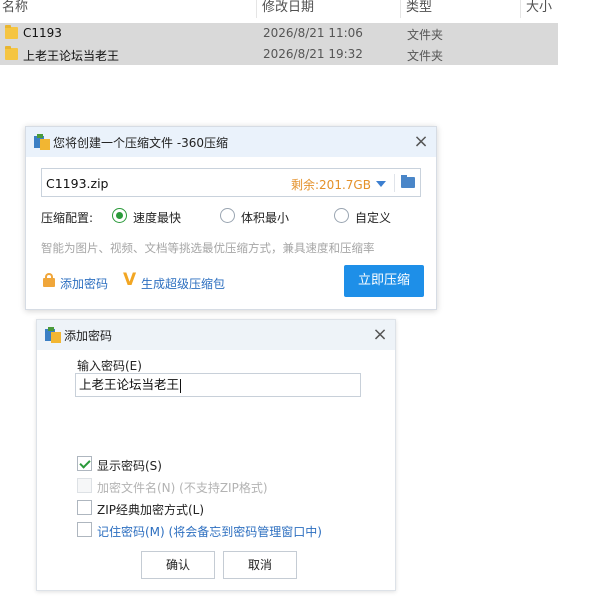  I want to click on lock-icon, so click(49, 280).